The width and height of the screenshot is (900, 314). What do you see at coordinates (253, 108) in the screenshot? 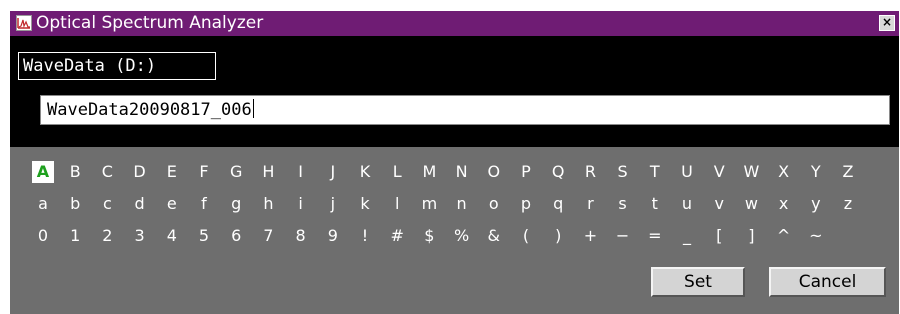
I see `text-caret` at bounding box center [253, 108].